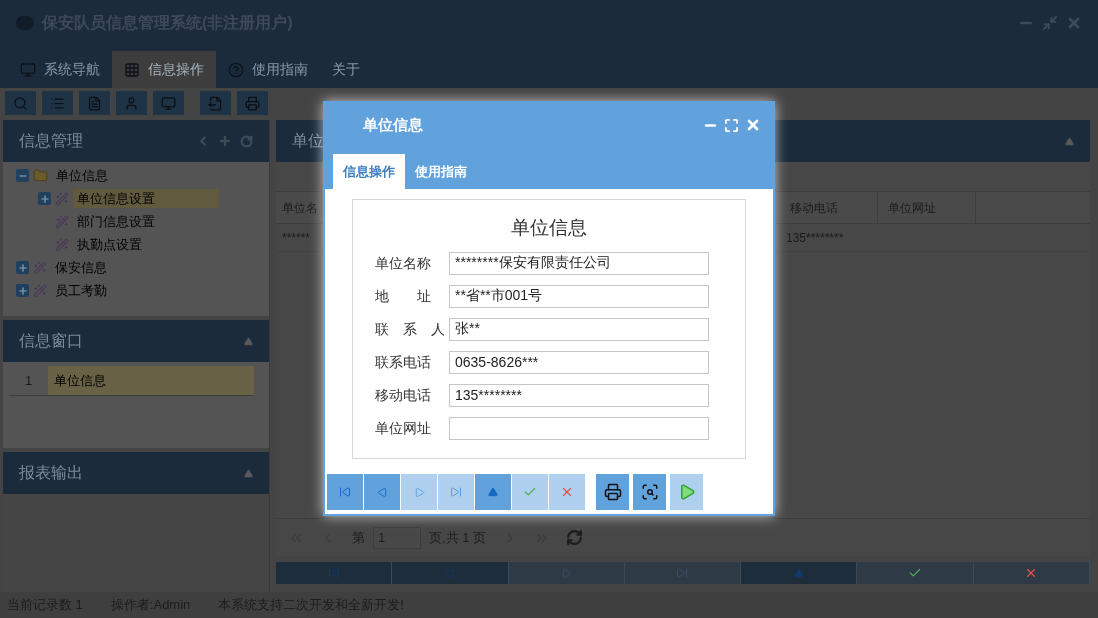 The width and height of the screenshot is (1098, 618). I want to click on text-field: **省**市001号, so click(579, 296).